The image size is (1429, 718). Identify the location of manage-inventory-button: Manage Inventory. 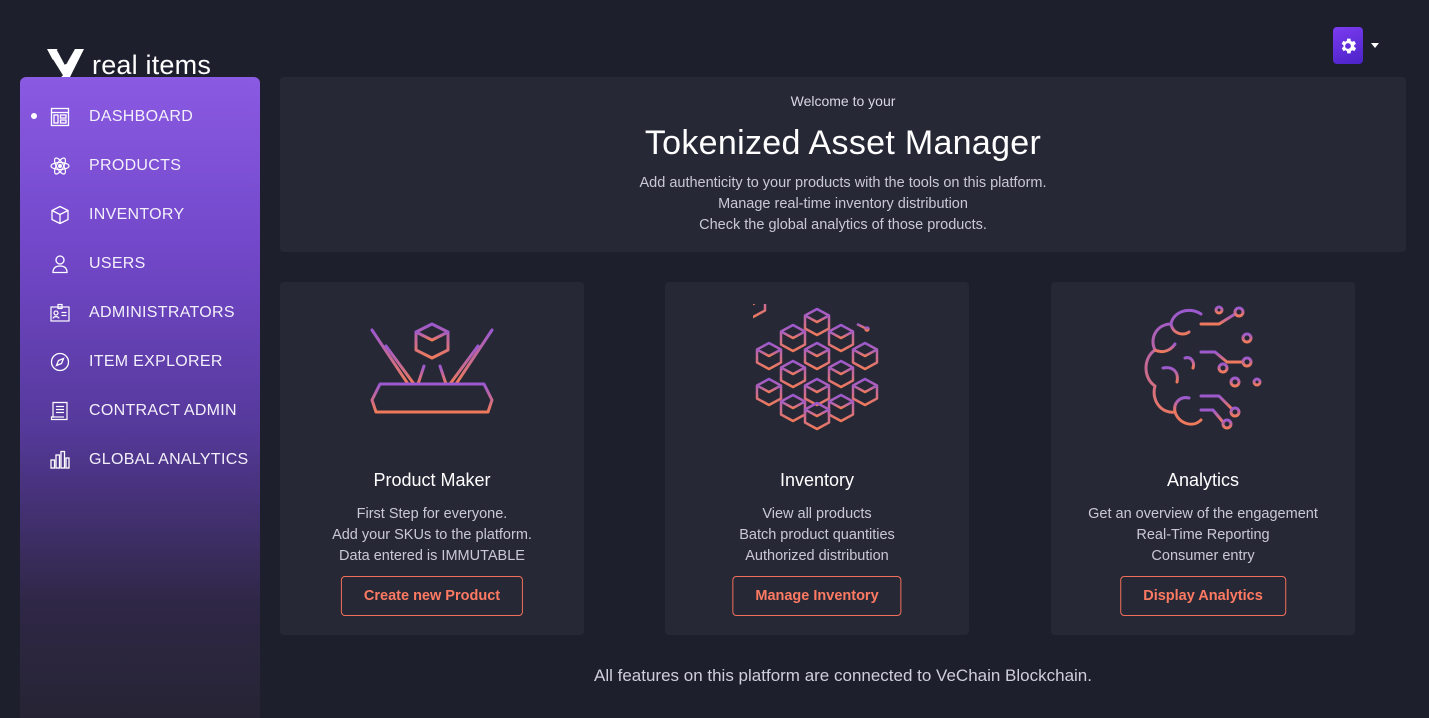
(817, 596).